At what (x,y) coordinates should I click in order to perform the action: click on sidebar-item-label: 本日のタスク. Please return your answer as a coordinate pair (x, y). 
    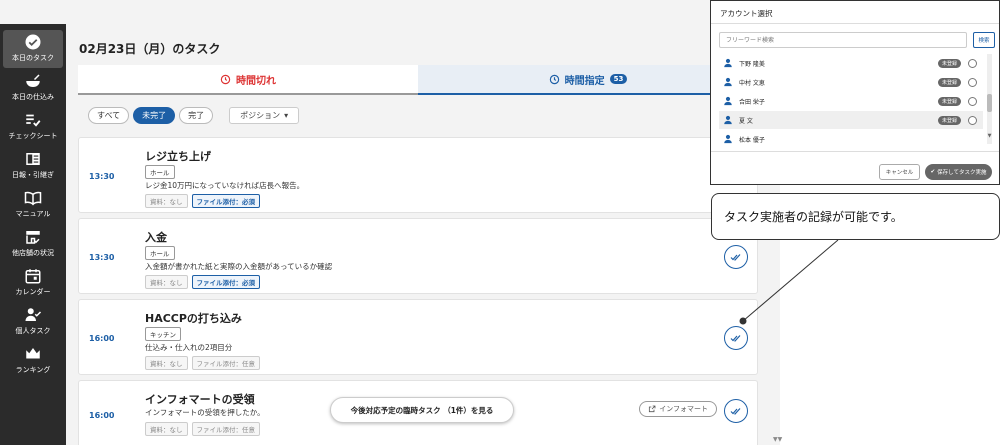
    Looking at the image, I should click on (33, 58).